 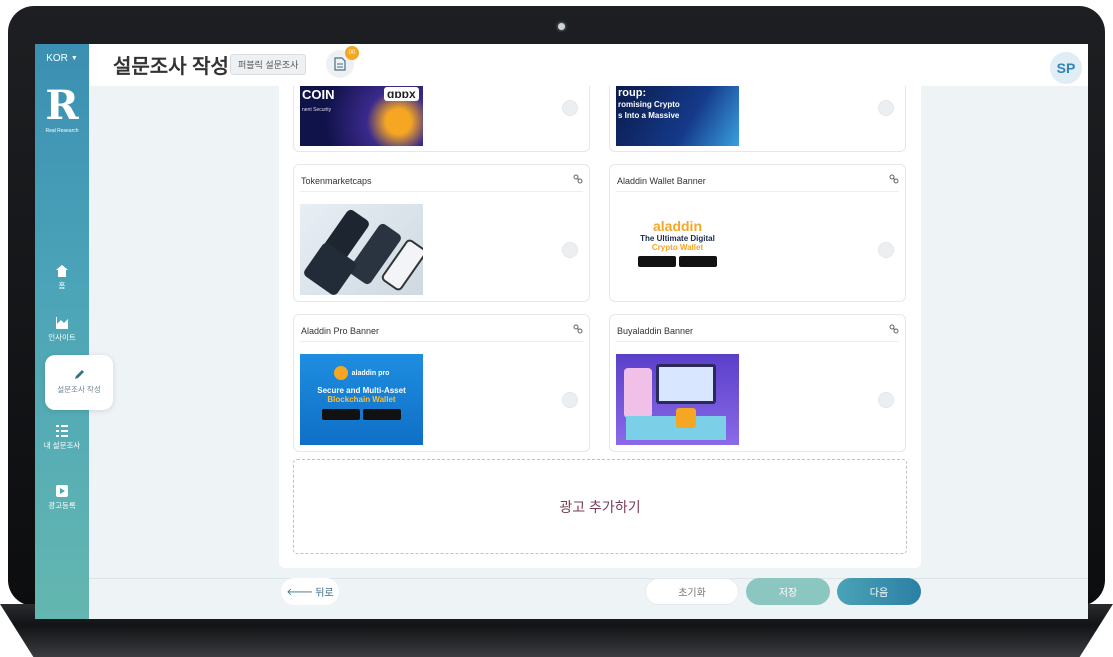 I want to click on ad-image-text: COIN, so click(x=318, y=94).